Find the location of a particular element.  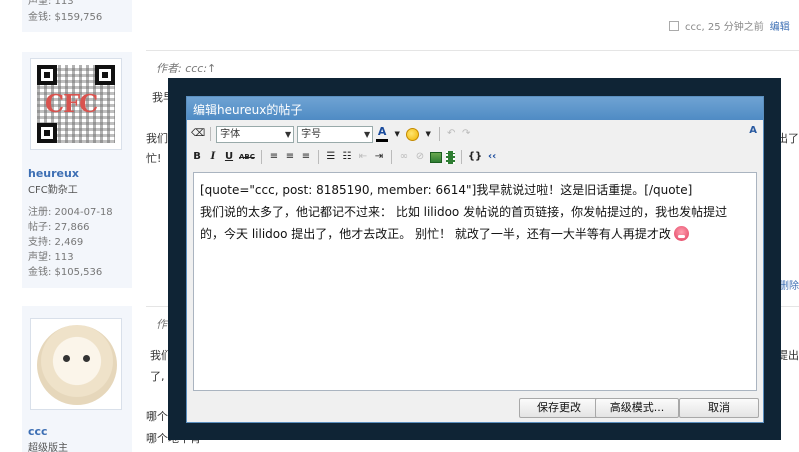

quote-author: 作者: ccc:↑ is located at coordinates (186, 68).